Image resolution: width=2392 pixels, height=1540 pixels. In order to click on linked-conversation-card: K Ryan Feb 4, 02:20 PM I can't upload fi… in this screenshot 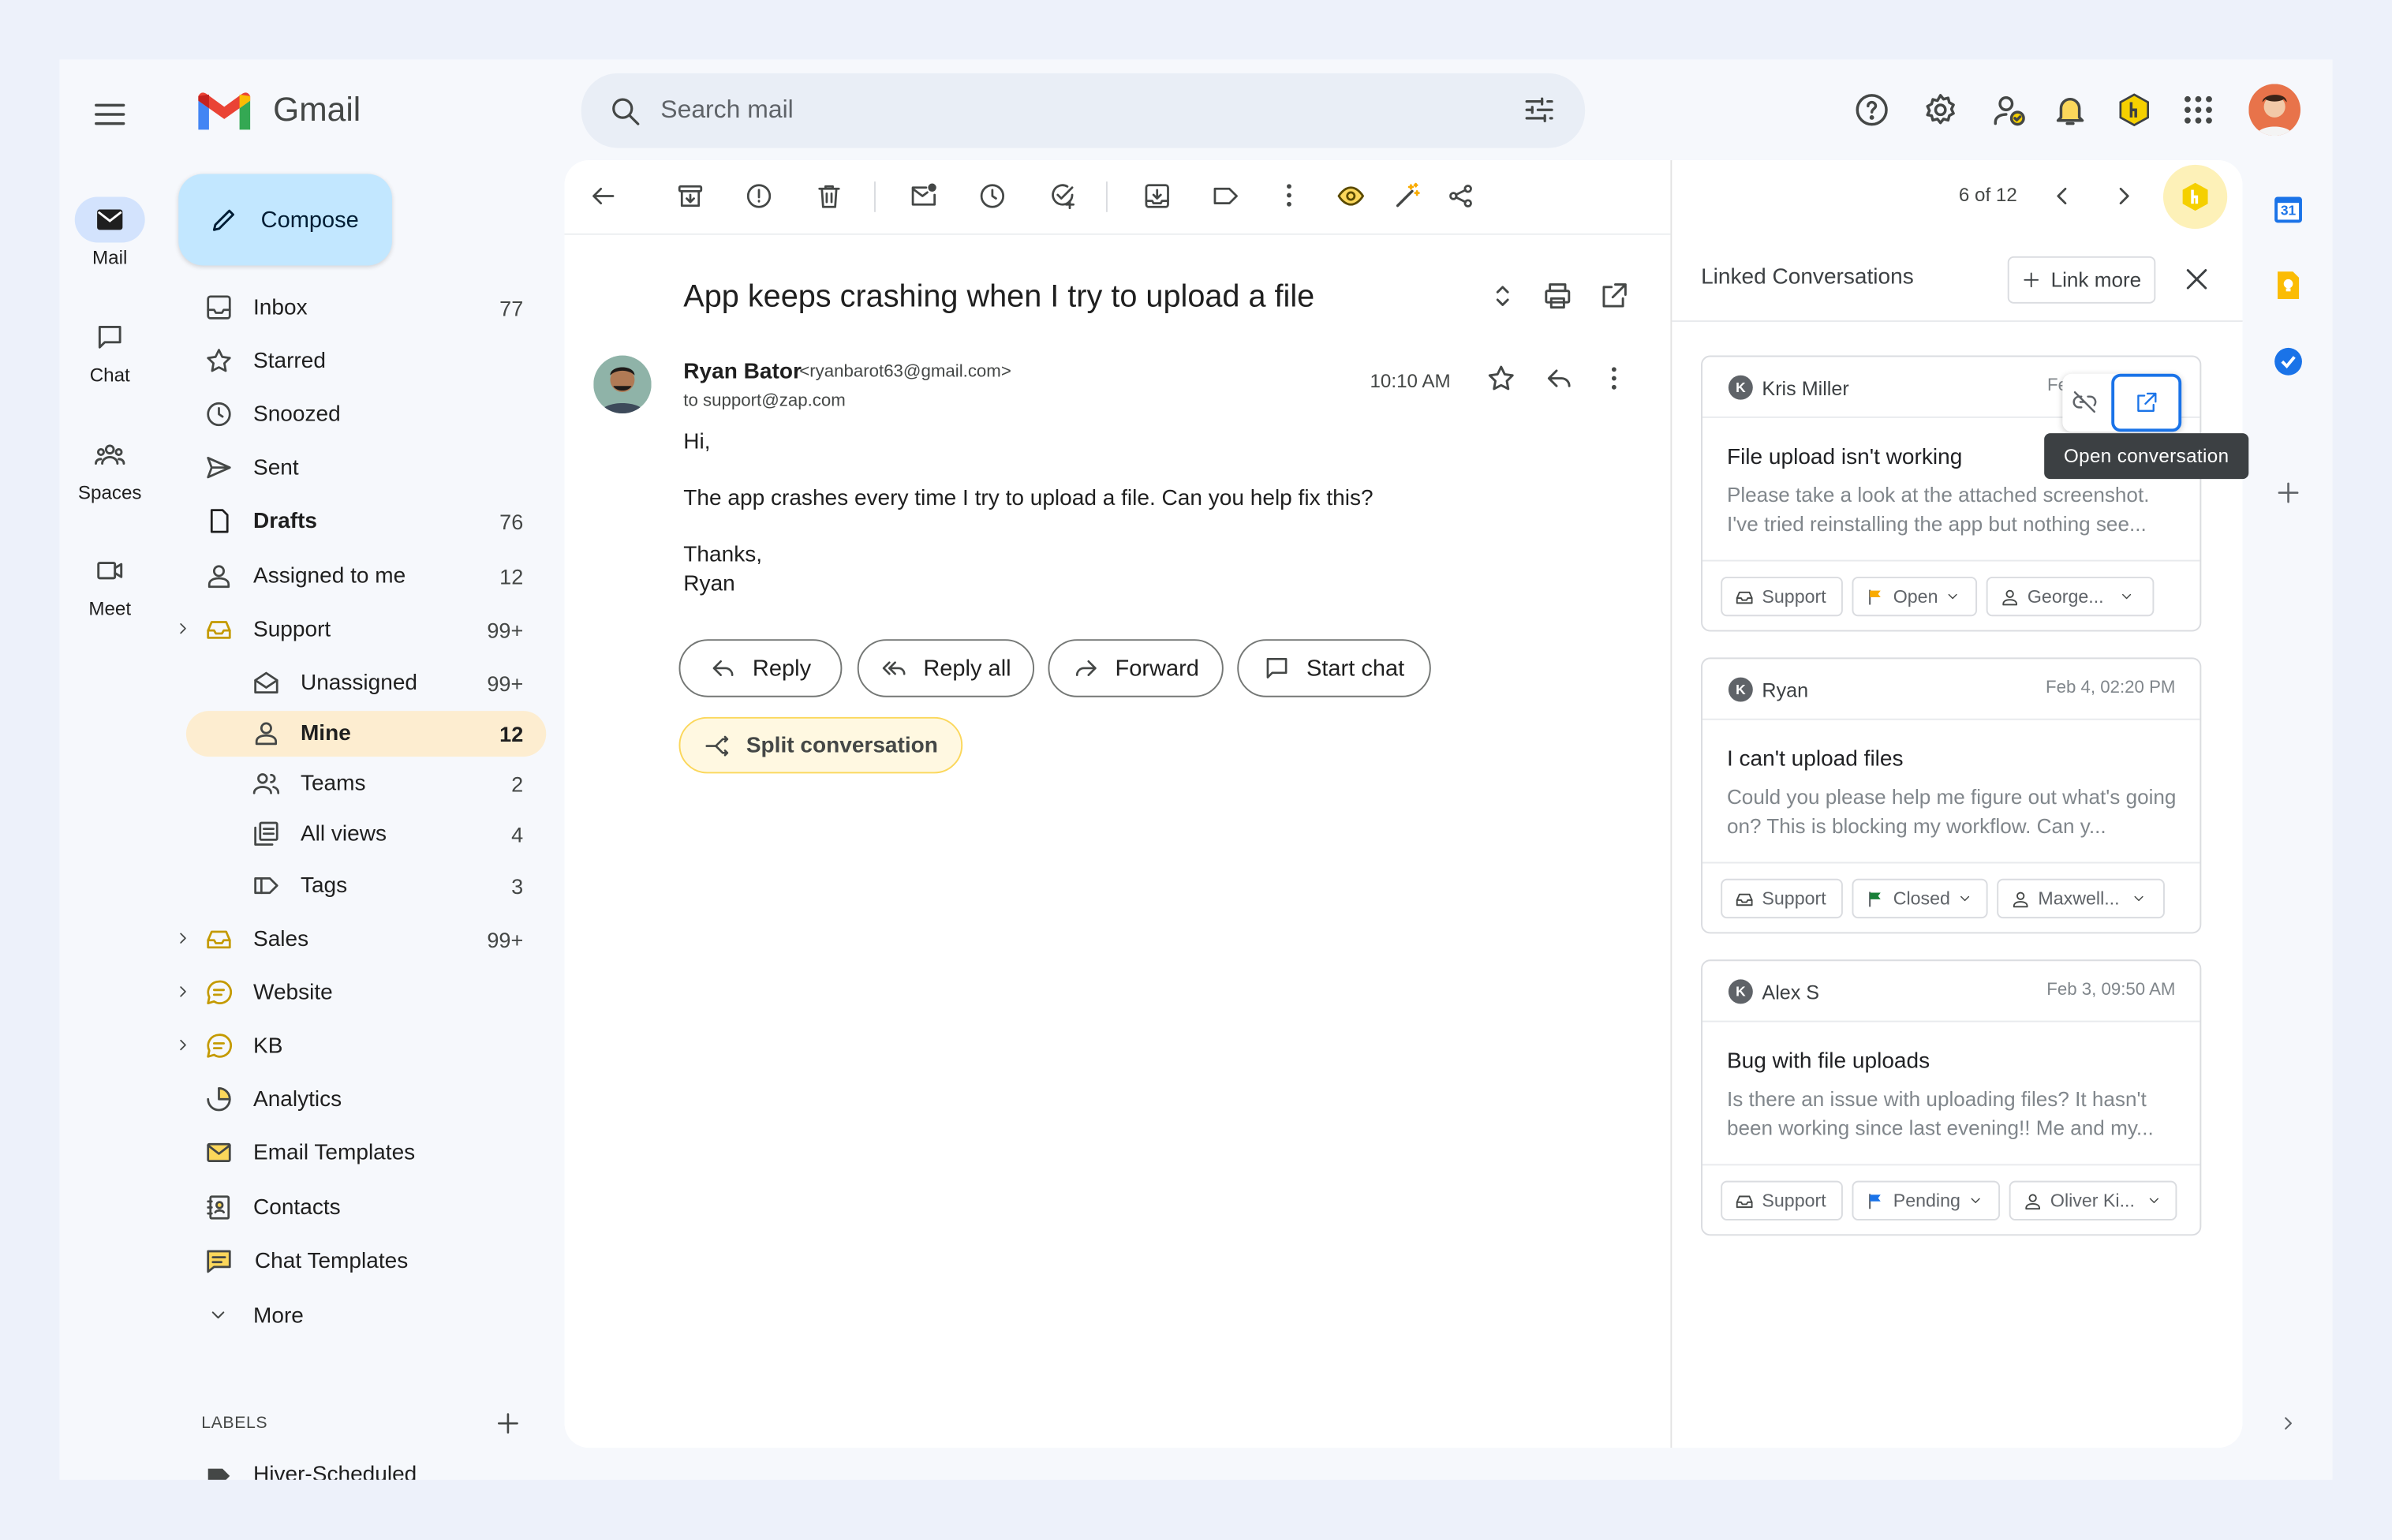, I will do `click(1951, 795)`.